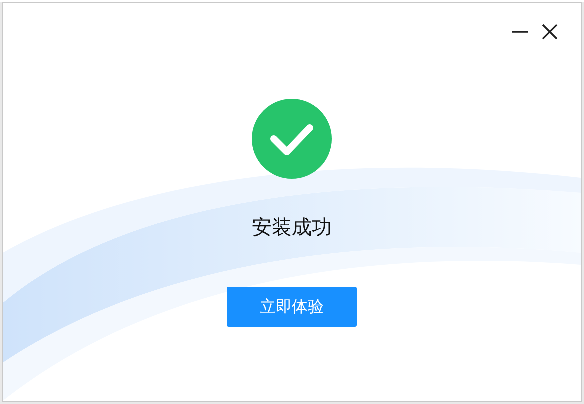 Image resolution: width=584 pixels, height=404 pixels. I want to click on status-title: 安装成功, so click(292, 227).